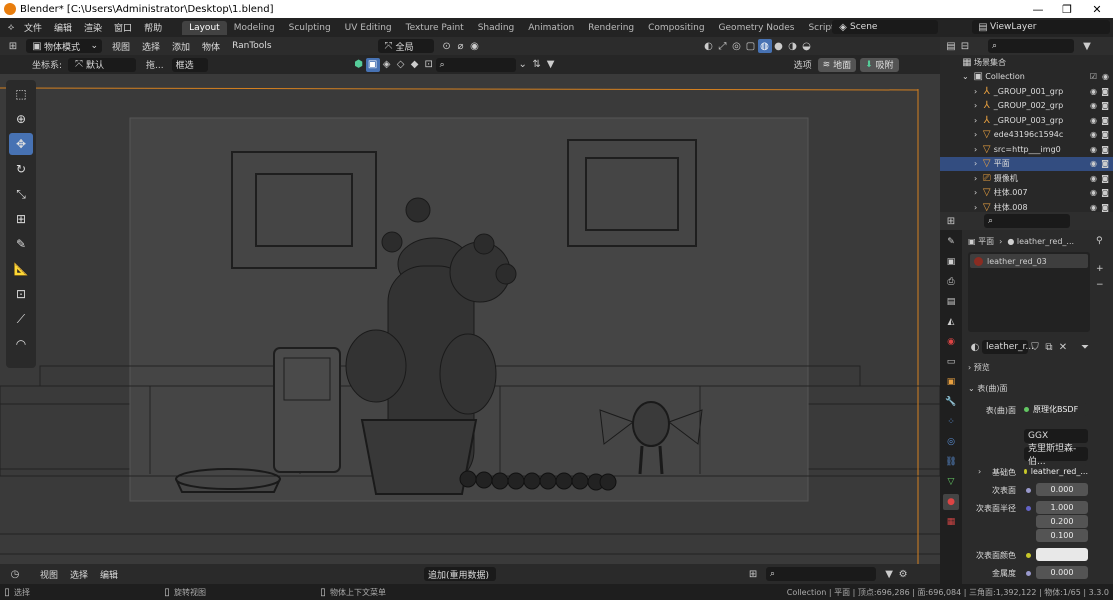 The width and height of the screenshot is (1113, 600). Describe the element at coordinates (21, 294) in the screenshot. I see `add-cube-tool: ⊡` at that location.